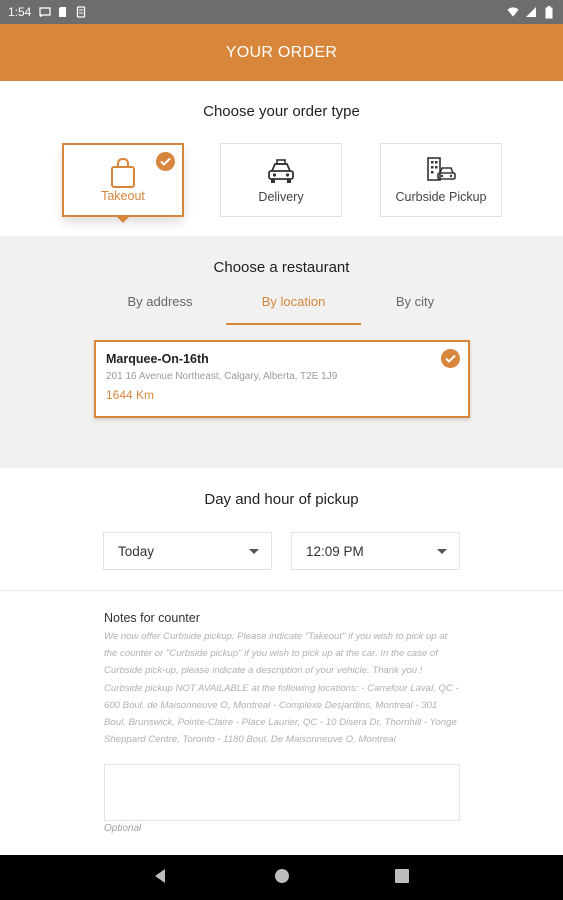 This screenshot has width=563, height=900. What do you see at coordinates (281, 12) in the screenshot?
I see `status-bar: 1:54` at bounding box center [281, 12].